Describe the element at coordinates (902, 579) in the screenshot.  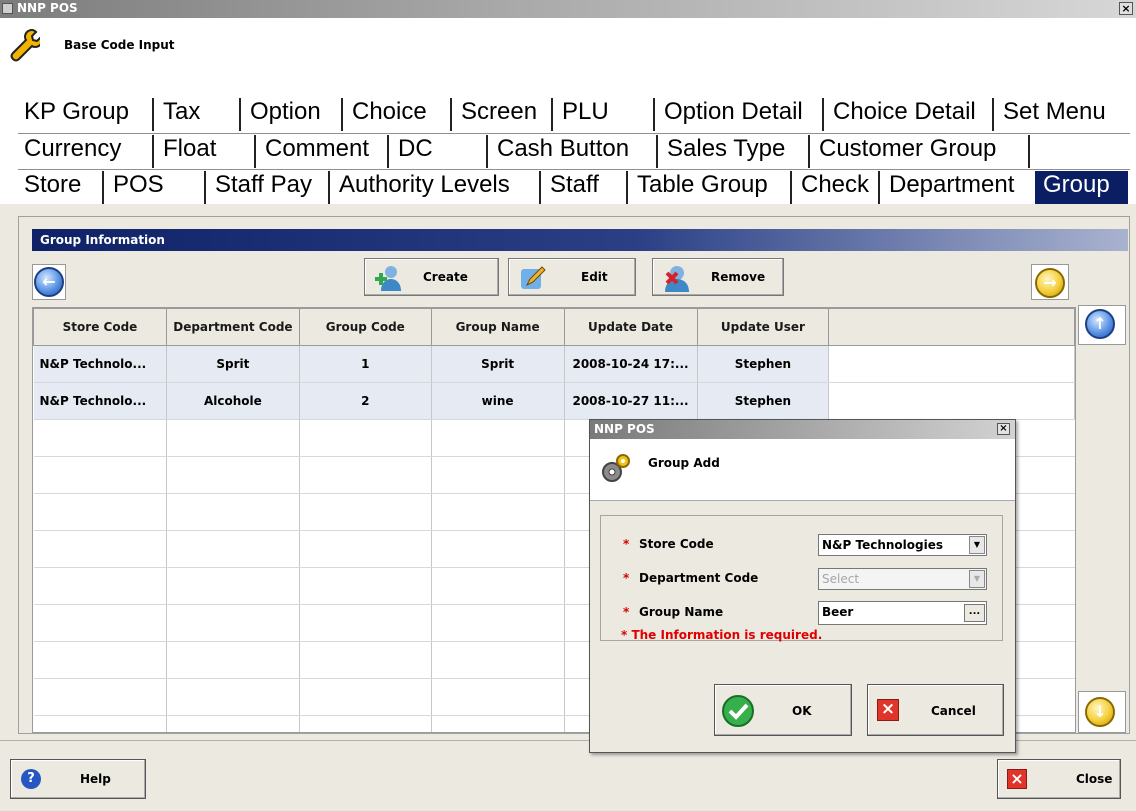
I see `department-code-select: Select ▼` at that location.